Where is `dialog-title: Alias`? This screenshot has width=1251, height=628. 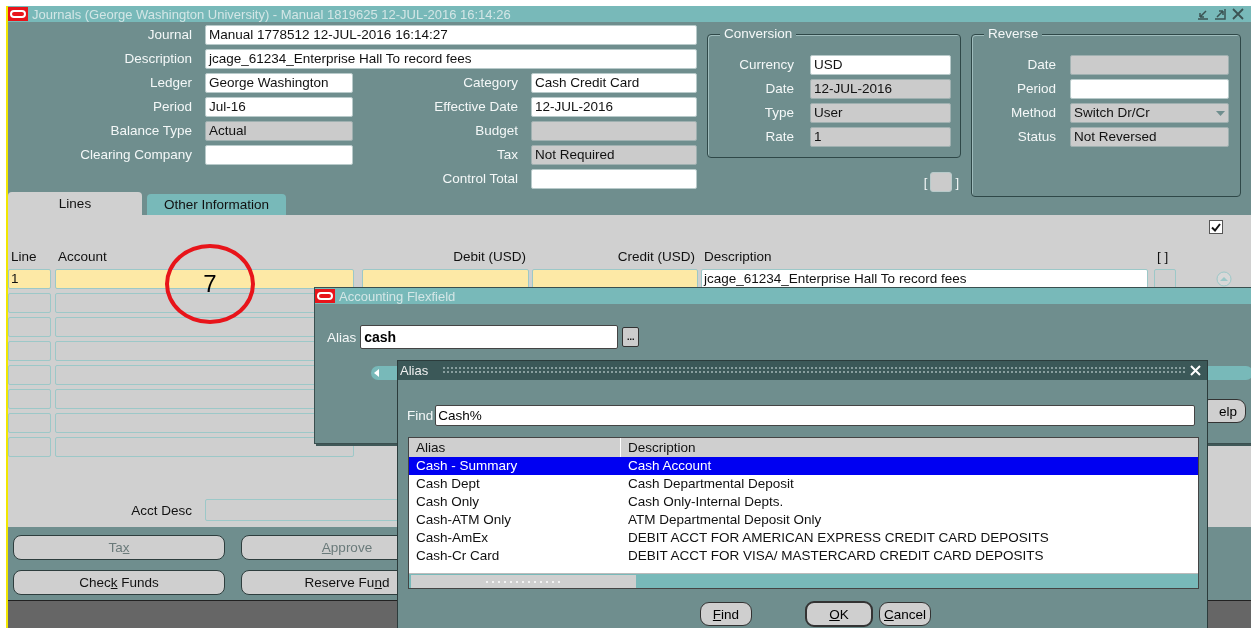
dialog-title: Alias is located at coordinates (414, 370).